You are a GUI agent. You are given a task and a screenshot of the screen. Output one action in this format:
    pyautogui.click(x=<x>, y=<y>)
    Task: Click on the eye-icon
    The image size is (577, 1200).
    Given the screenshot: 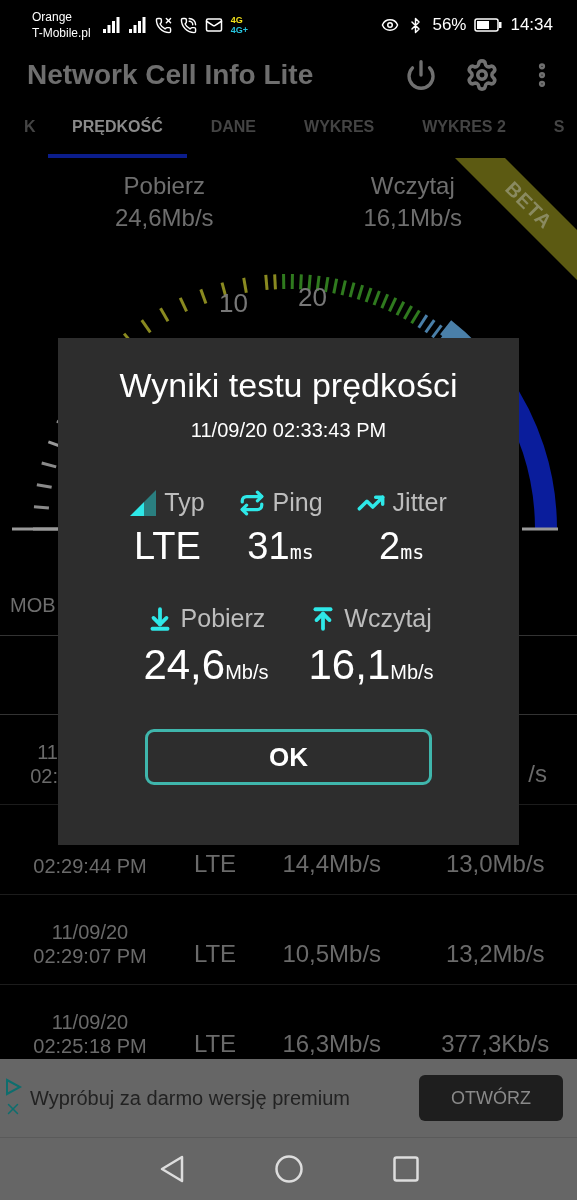 What is the action you would take?
    pyautogui.click(x=390, y=25)
    